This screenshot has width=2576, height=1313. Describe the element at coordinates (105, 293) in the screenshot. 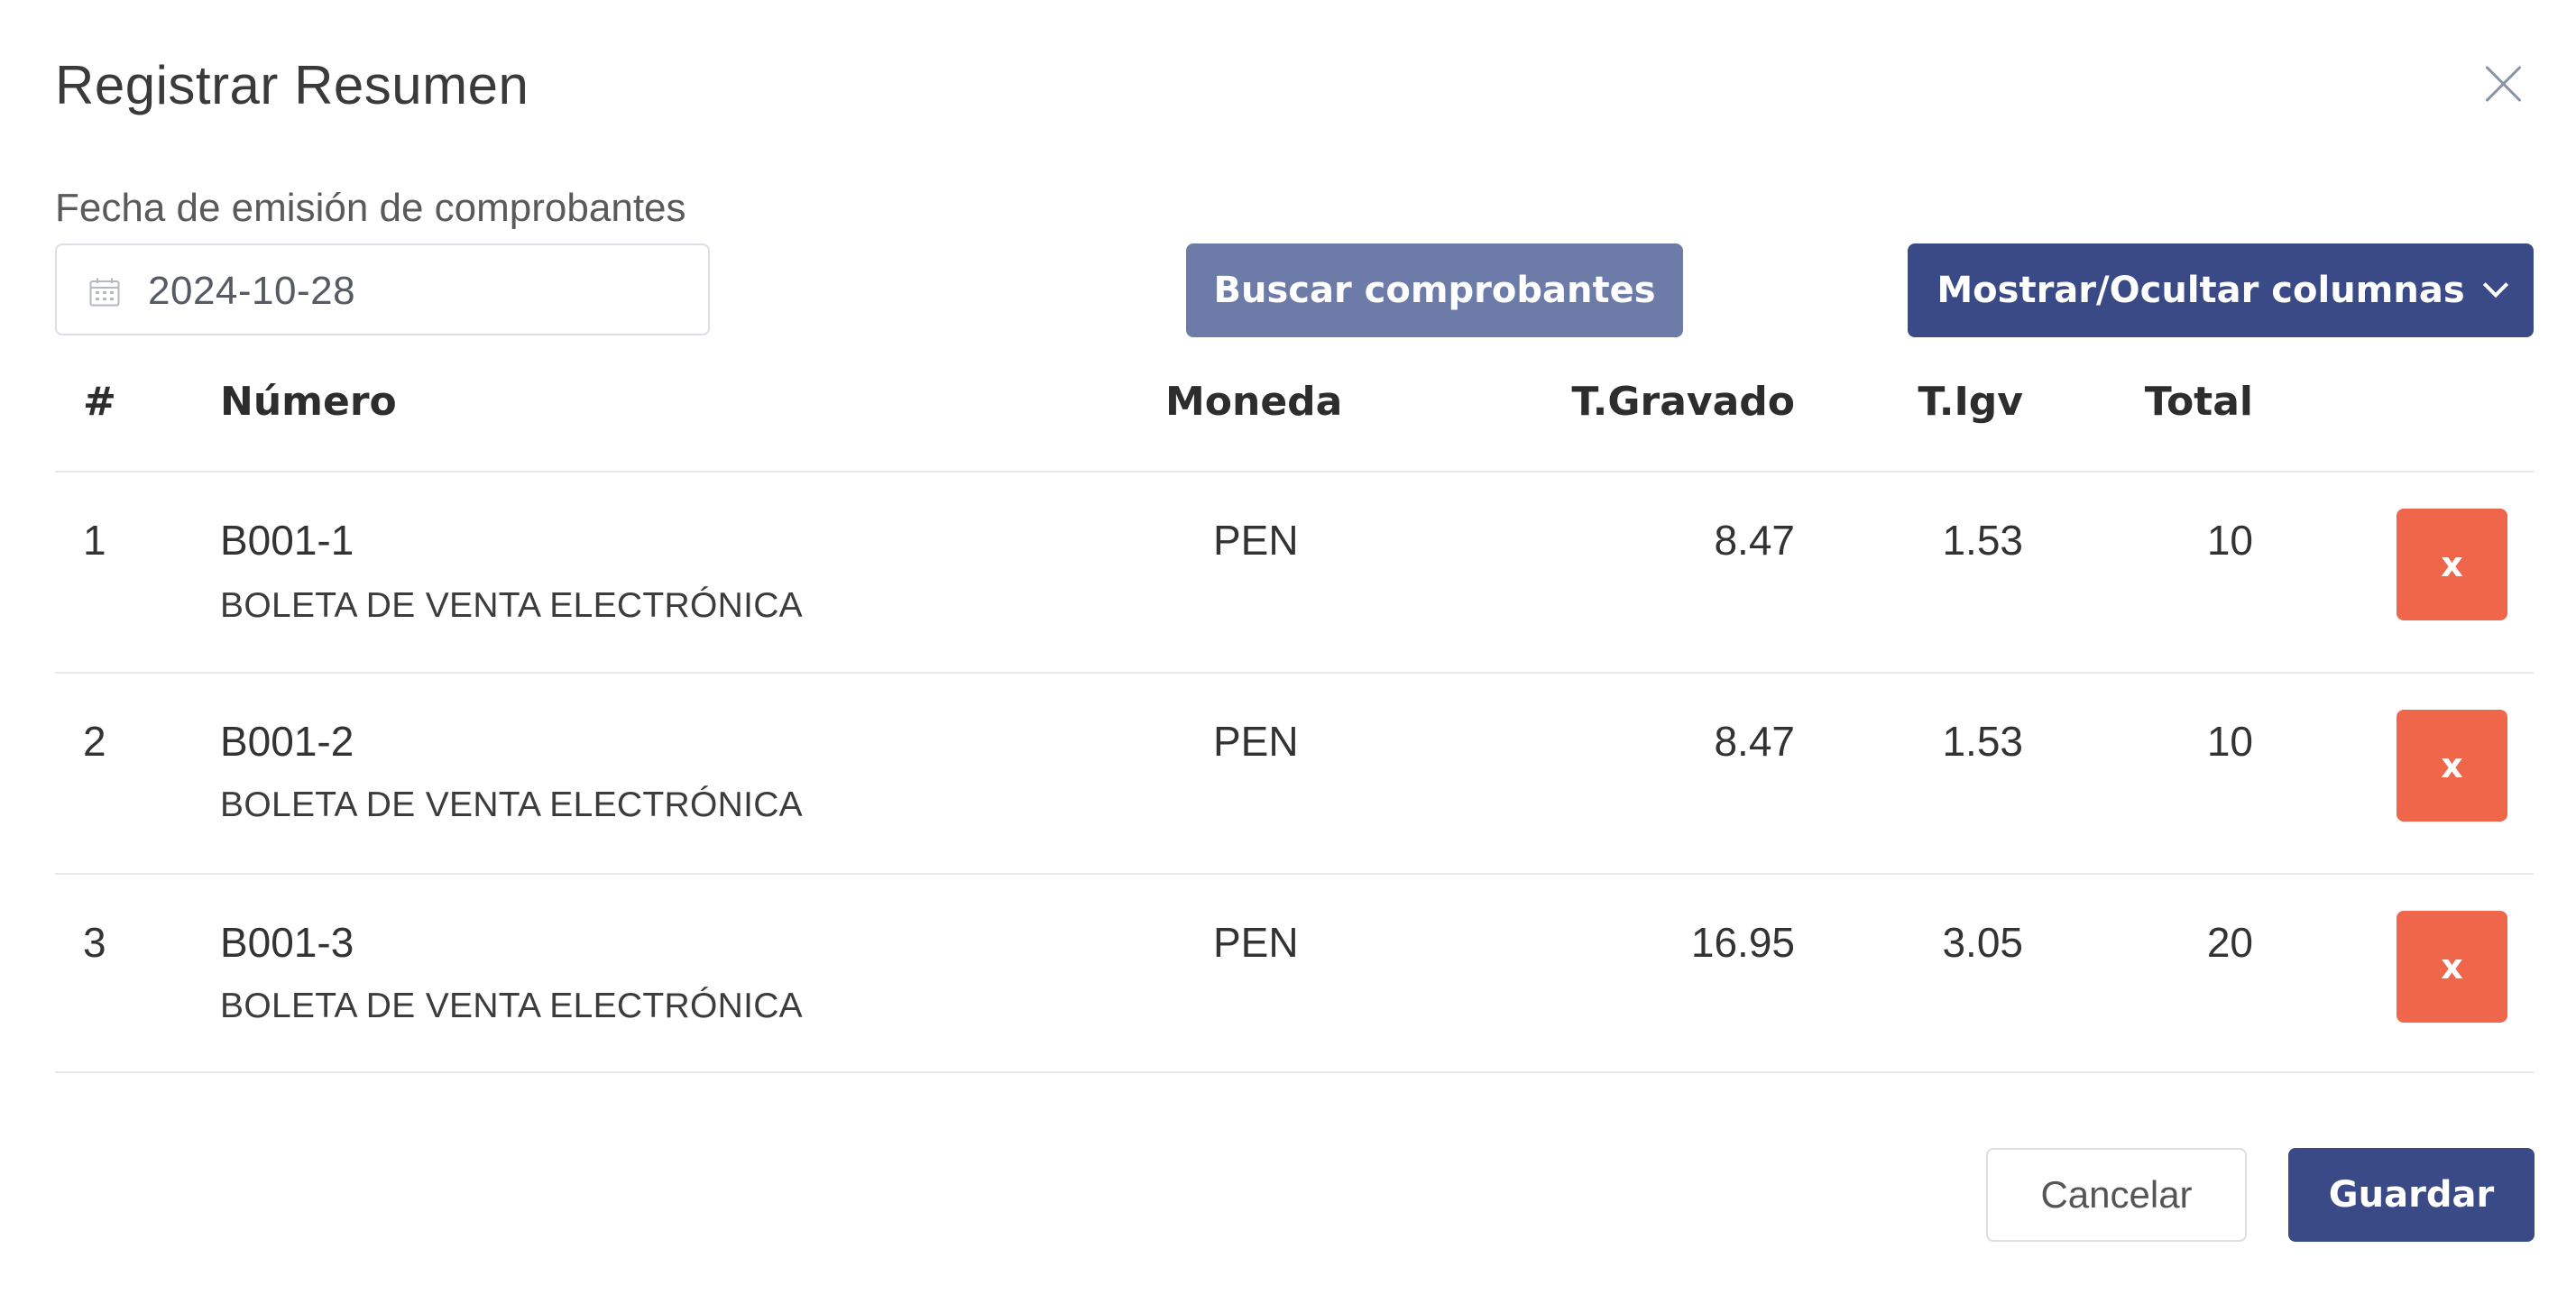

I see `calendar-icon` at that location.